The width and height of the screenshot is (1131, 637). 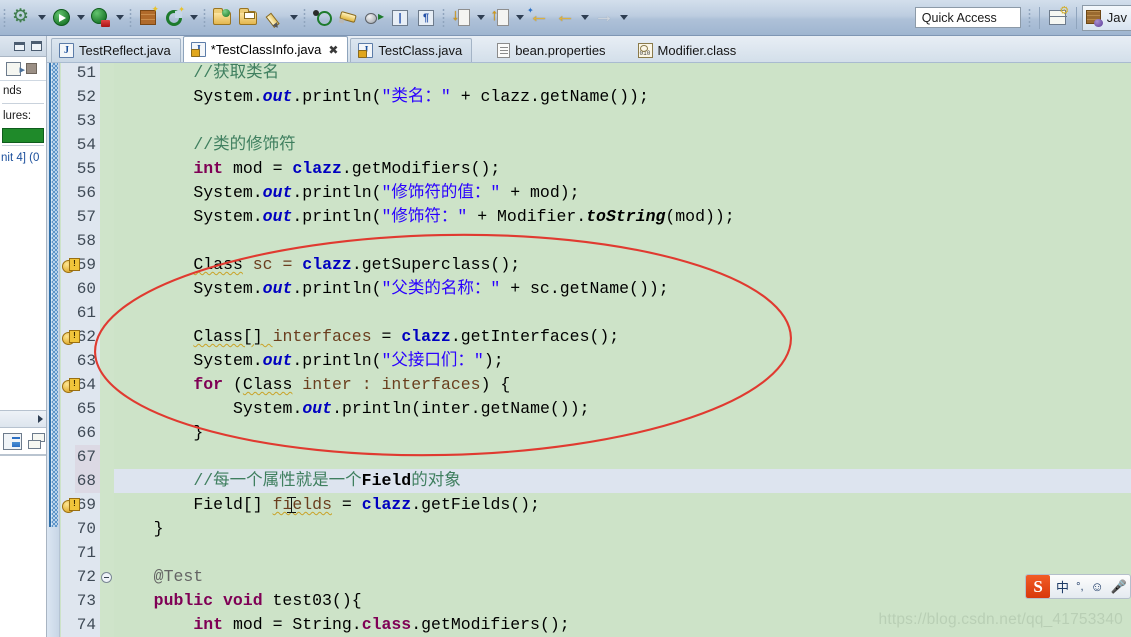 I want to click on line-number: 71, so click(x=86, y=553).